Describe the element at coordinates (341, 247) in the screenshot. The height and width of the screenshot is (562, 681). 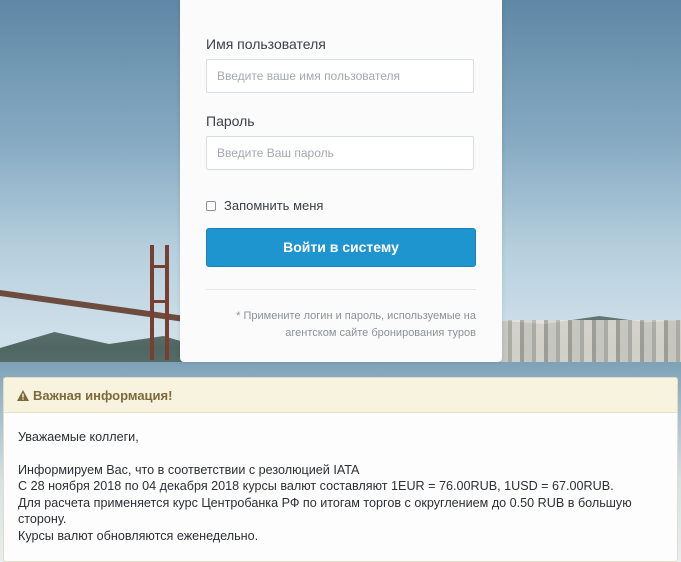
I see `login-button: Войти в систему` at that location.